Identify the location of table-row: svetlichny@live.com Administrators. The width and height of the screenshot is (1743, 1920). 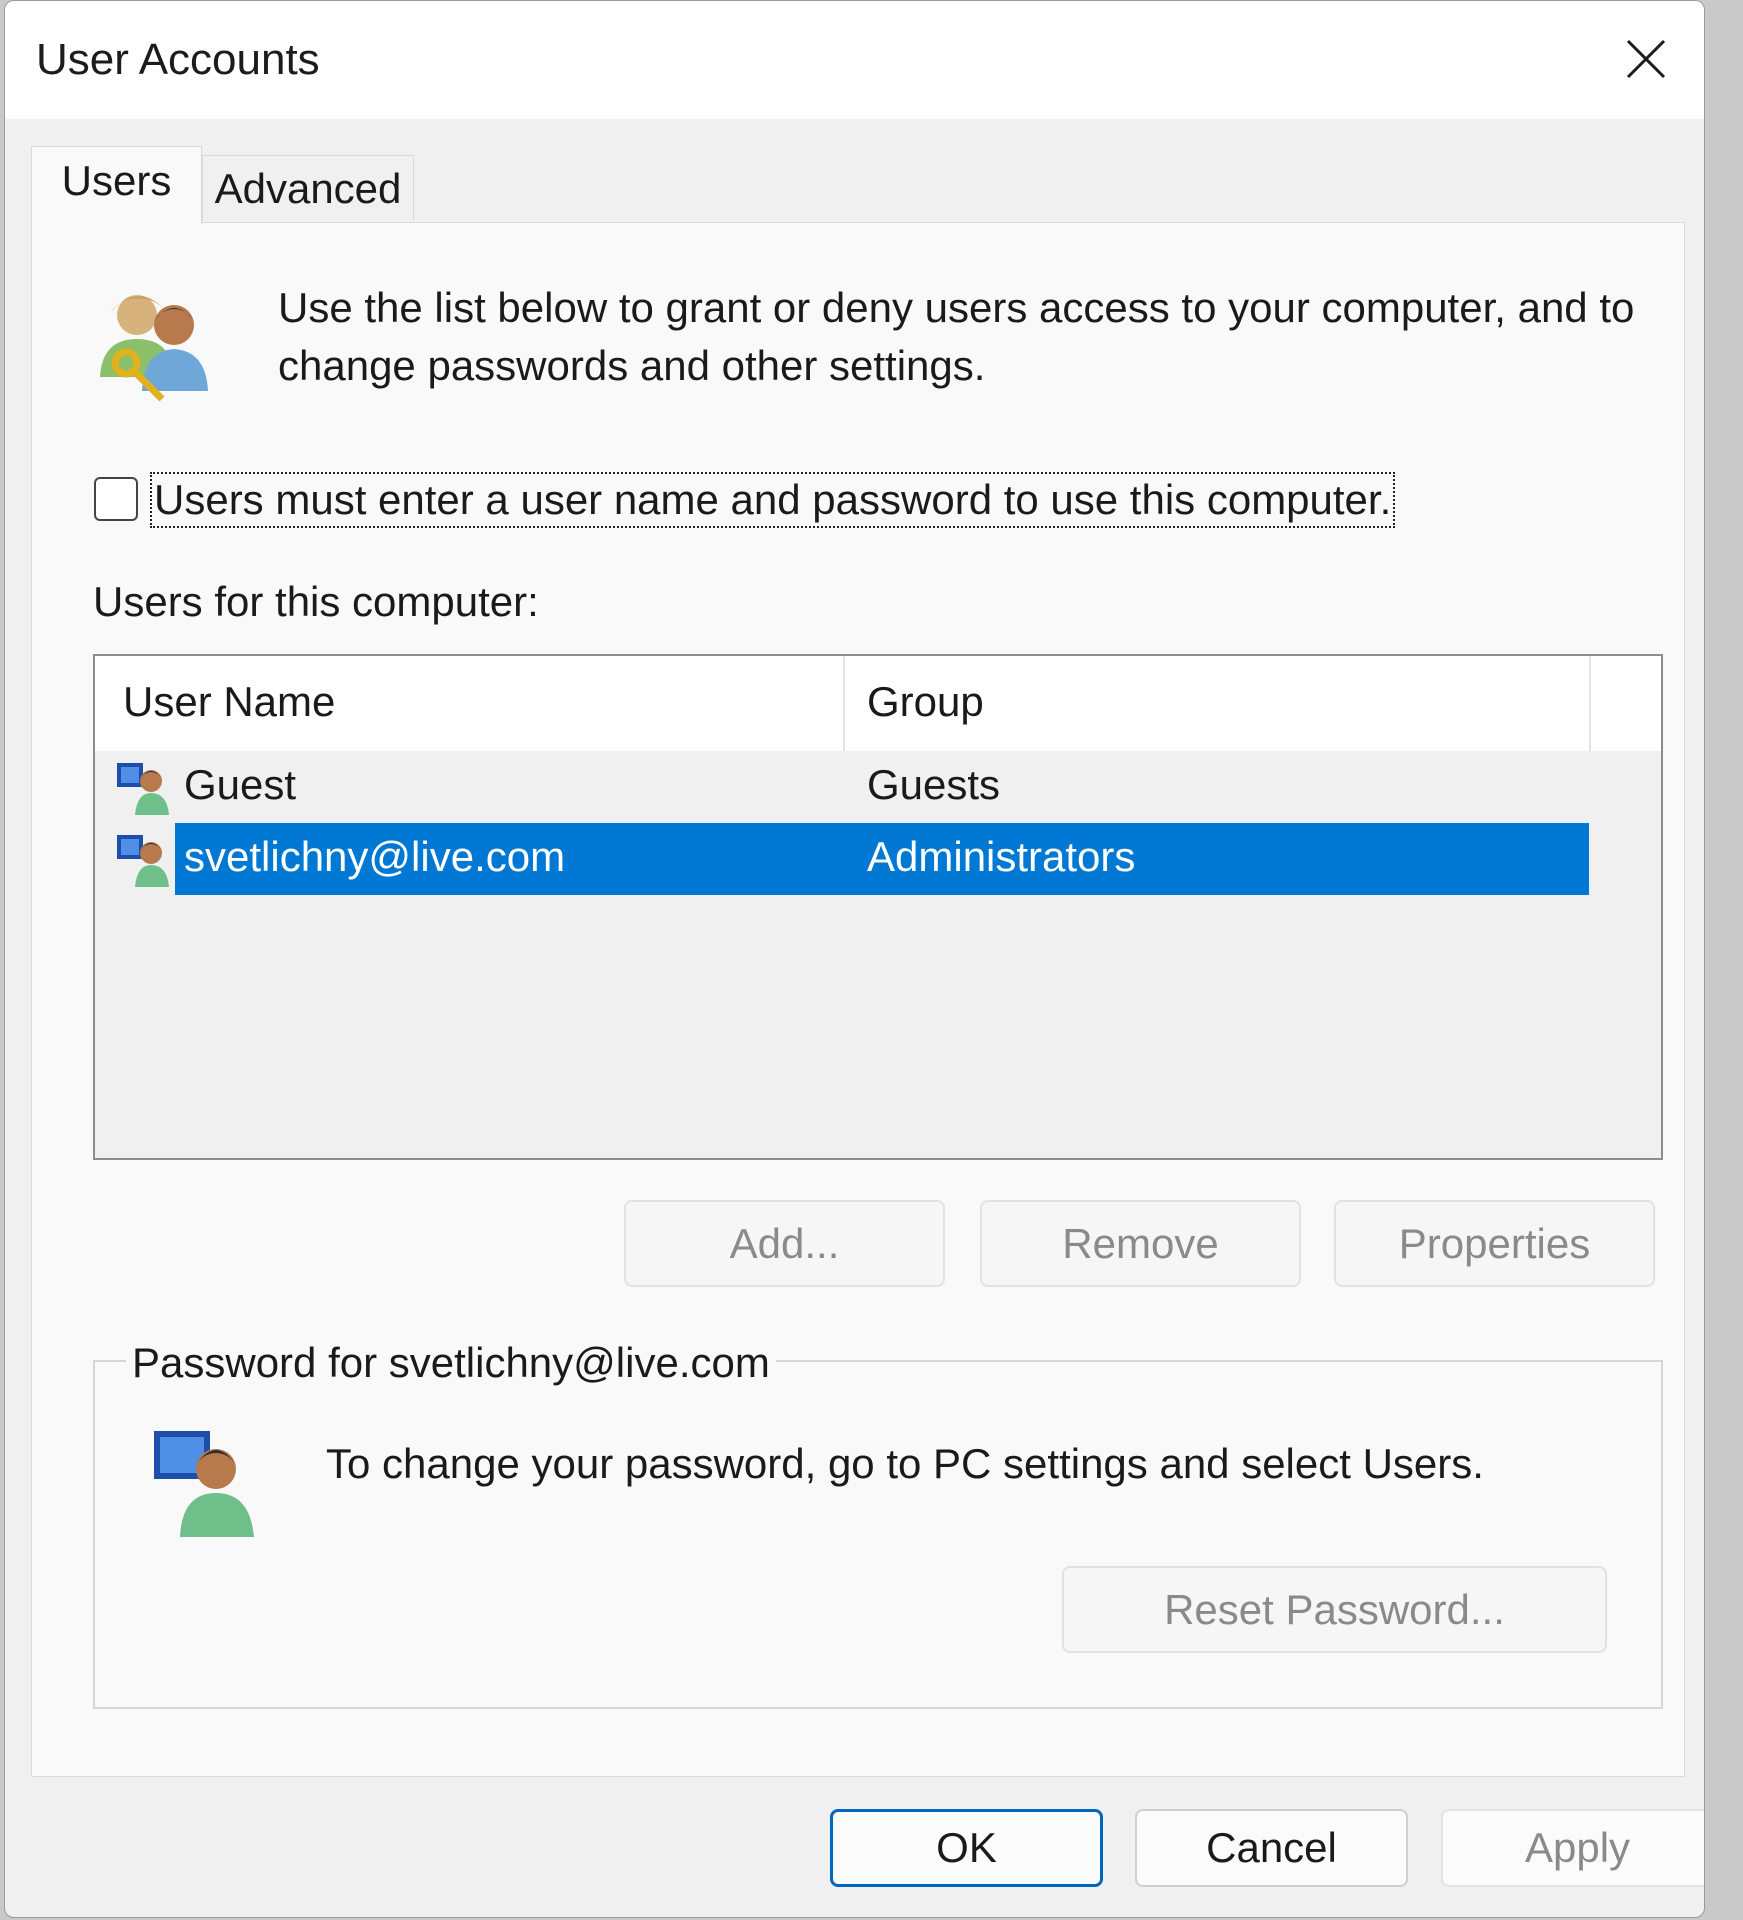
(878, 859).